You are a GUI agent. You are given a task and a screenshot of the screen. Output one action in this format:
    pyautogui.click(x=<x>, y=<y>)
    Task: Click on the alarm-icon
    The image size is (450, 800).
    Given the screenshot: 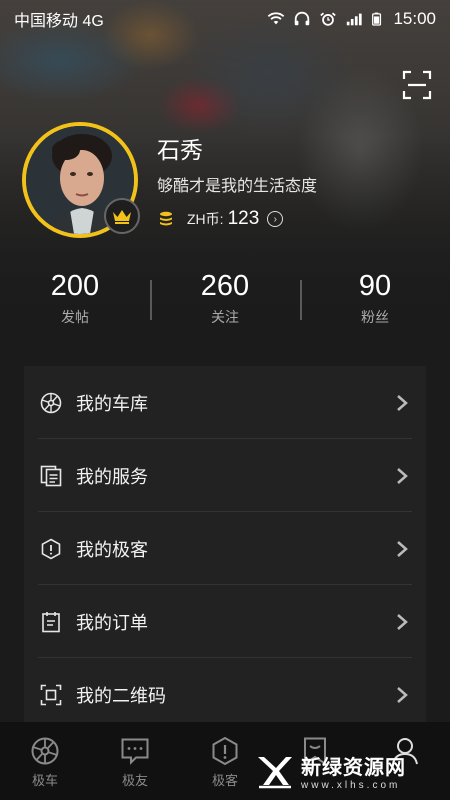 What is the action you would take?
    pyautogui.click(x=328, y=19)
    